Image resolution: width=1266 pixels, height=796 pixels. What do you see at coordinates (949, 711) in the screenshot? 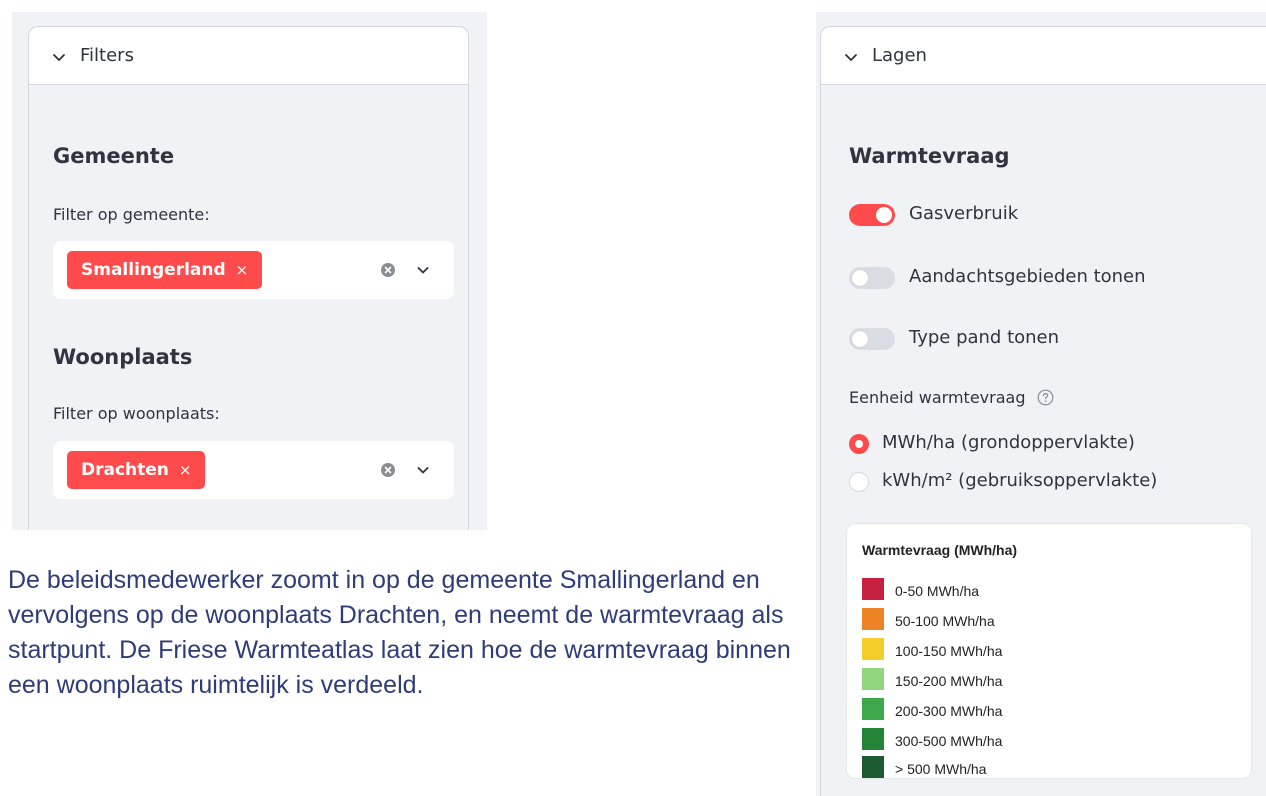
I see `legend-label: 200-300 MWh/ha` at bounding box center [949, 711].